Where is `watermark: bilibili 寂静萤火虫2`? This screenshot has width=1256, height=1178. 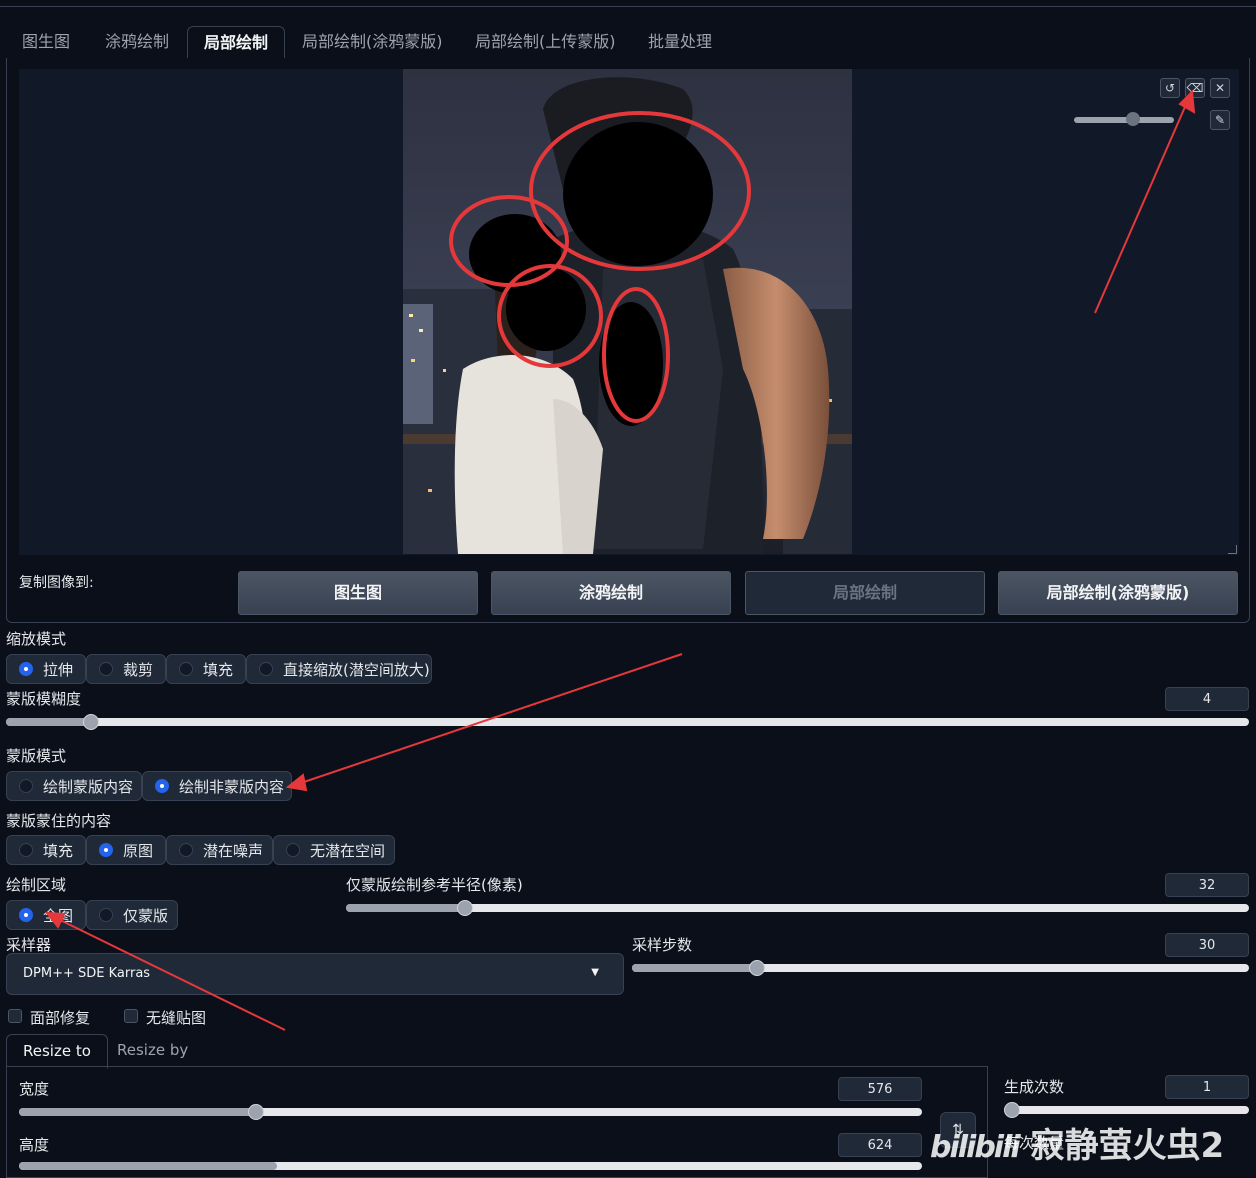 watermark: bilibili 寂静萤火虫2 is located at coordinates (1077, 1142).